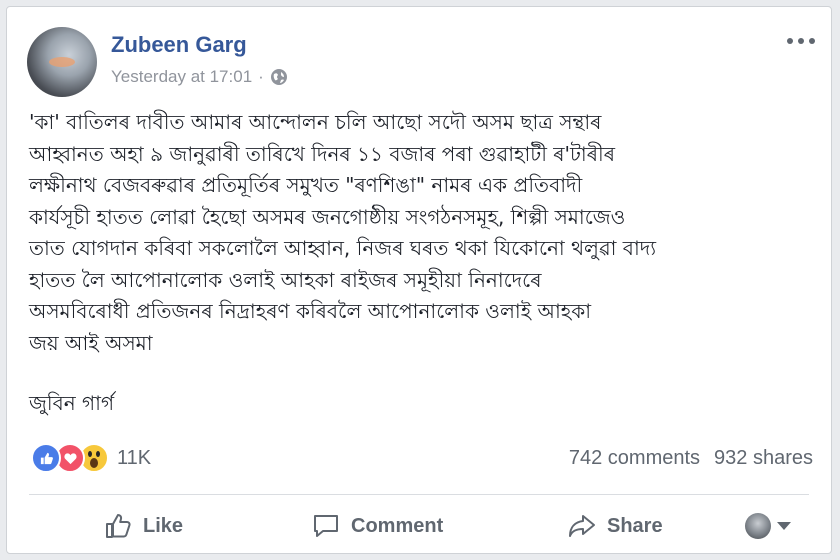 The height and width of the screenshot is (560, 840). Describe the element at coordinates (419, 494) in the screenshot. I see `actions-divider` at that location.